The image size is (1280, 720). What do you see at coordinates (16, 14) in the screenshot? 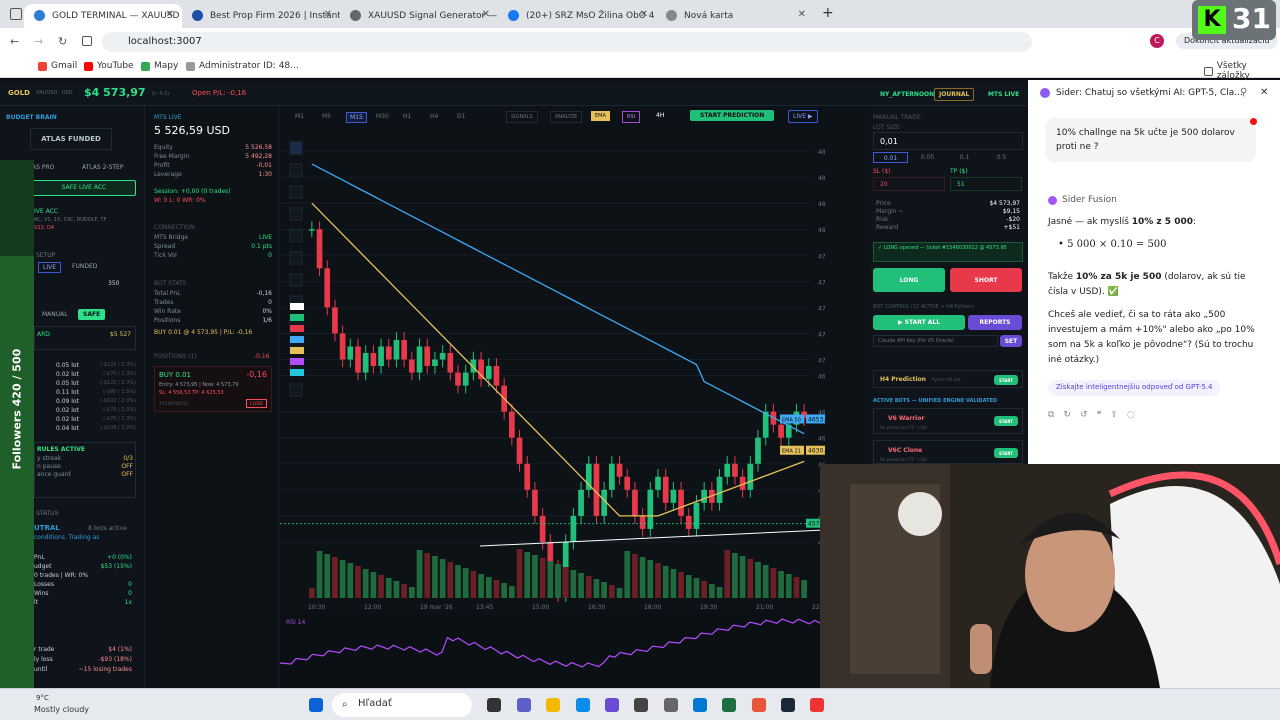
I see `tab-search-icon` at bounding box center [16, 14].